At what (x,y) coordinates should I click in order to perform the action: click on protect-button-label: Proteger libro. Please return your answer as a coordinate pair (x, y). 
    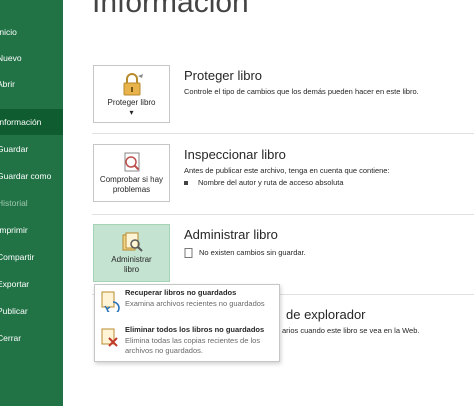
    Looking at the image, I should click on (131, 102).